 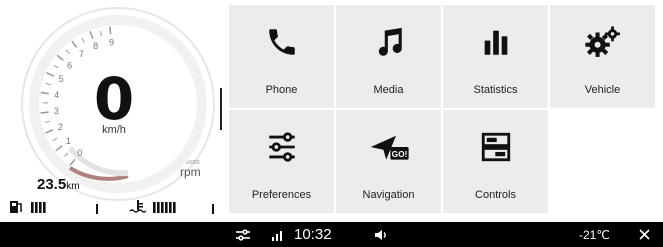 I want to click on gears-icon, so click(x=602, y=41).